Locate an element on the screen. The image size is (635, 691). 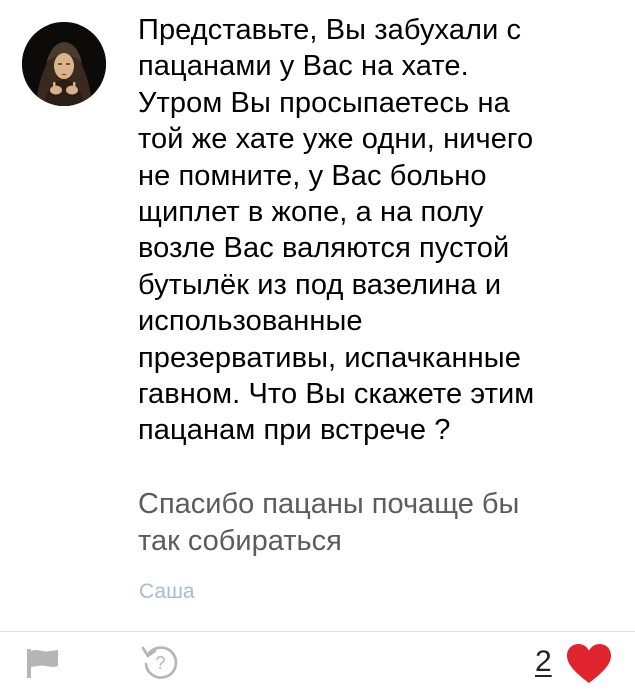
flag-icon is located at coordinates (43, 663).